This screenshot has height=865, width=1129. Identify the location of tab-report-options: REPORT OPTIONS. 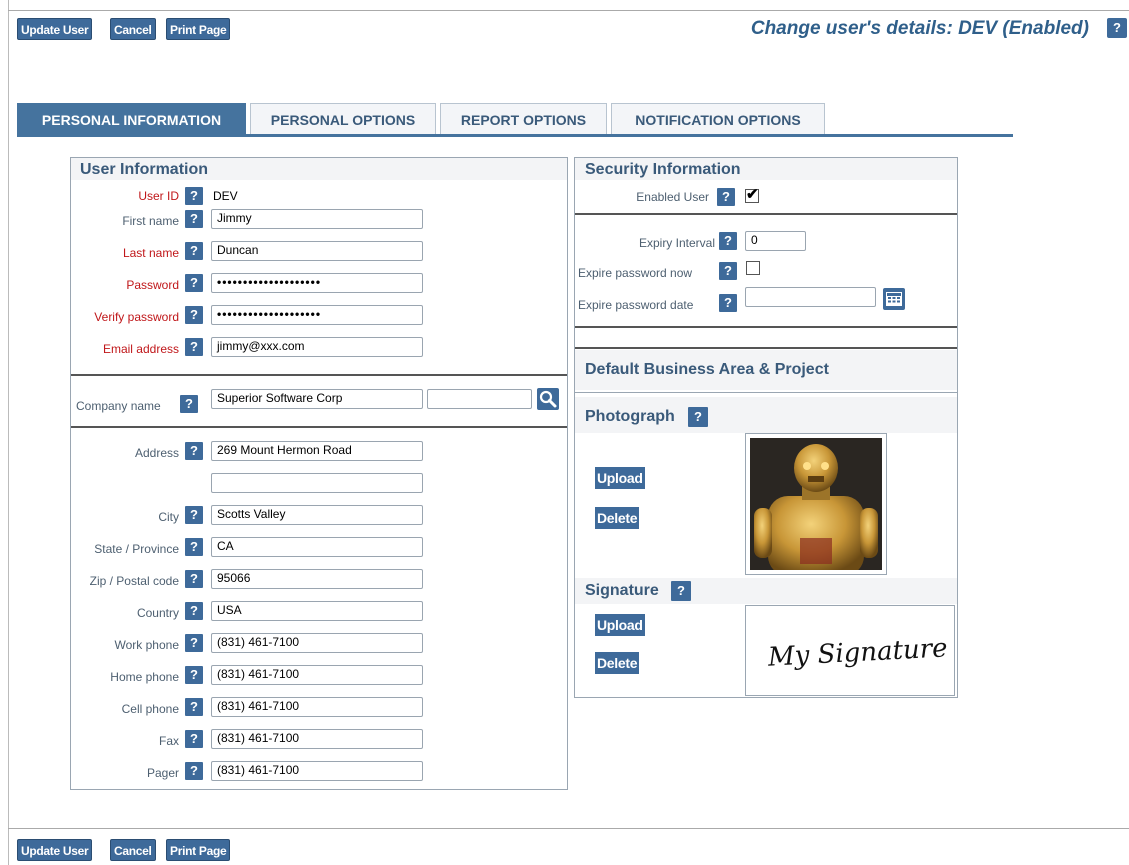
(523, 119).